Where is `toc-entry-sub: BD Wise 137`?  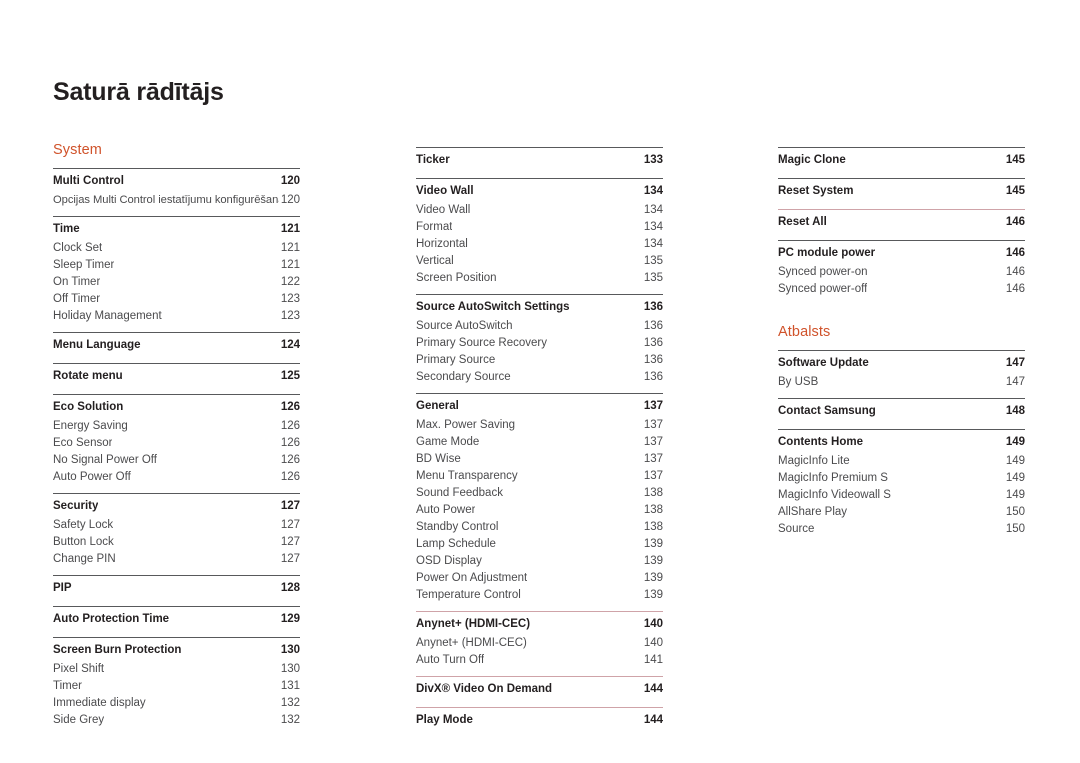 toc-entry-sub: BD Wise 137 is located at coordinates (539, 459).